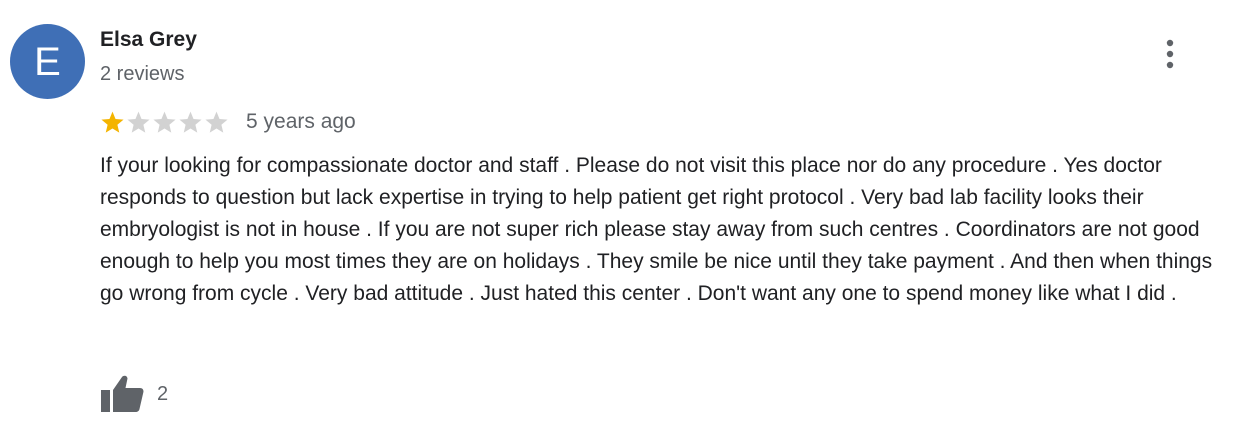 Image resolution: width=1237 pixels, height=430 pixels. Describe the element at coordinates (301, 121) in the screenshot. I see `review-date: 5 years ago` at that location.